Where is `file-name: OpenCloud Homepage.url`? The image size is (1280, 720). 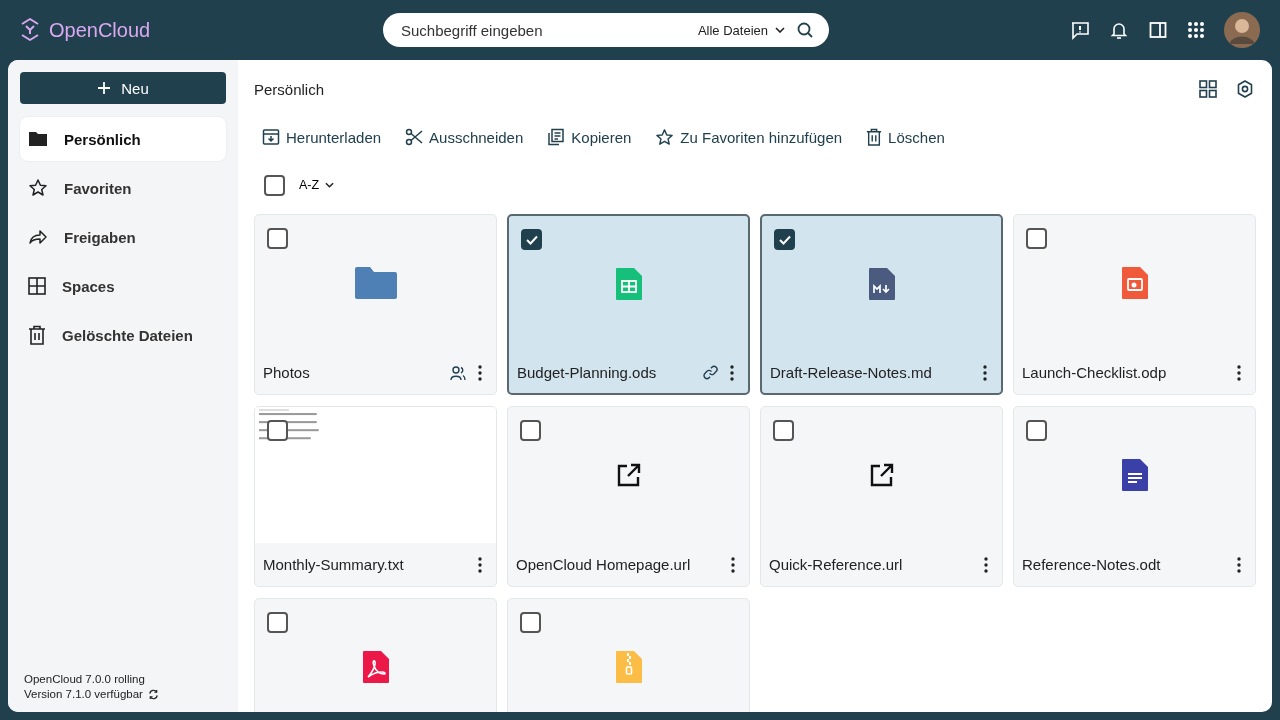
file-name: OpenCloud Homepage.url is located at coordinates (603, 564).